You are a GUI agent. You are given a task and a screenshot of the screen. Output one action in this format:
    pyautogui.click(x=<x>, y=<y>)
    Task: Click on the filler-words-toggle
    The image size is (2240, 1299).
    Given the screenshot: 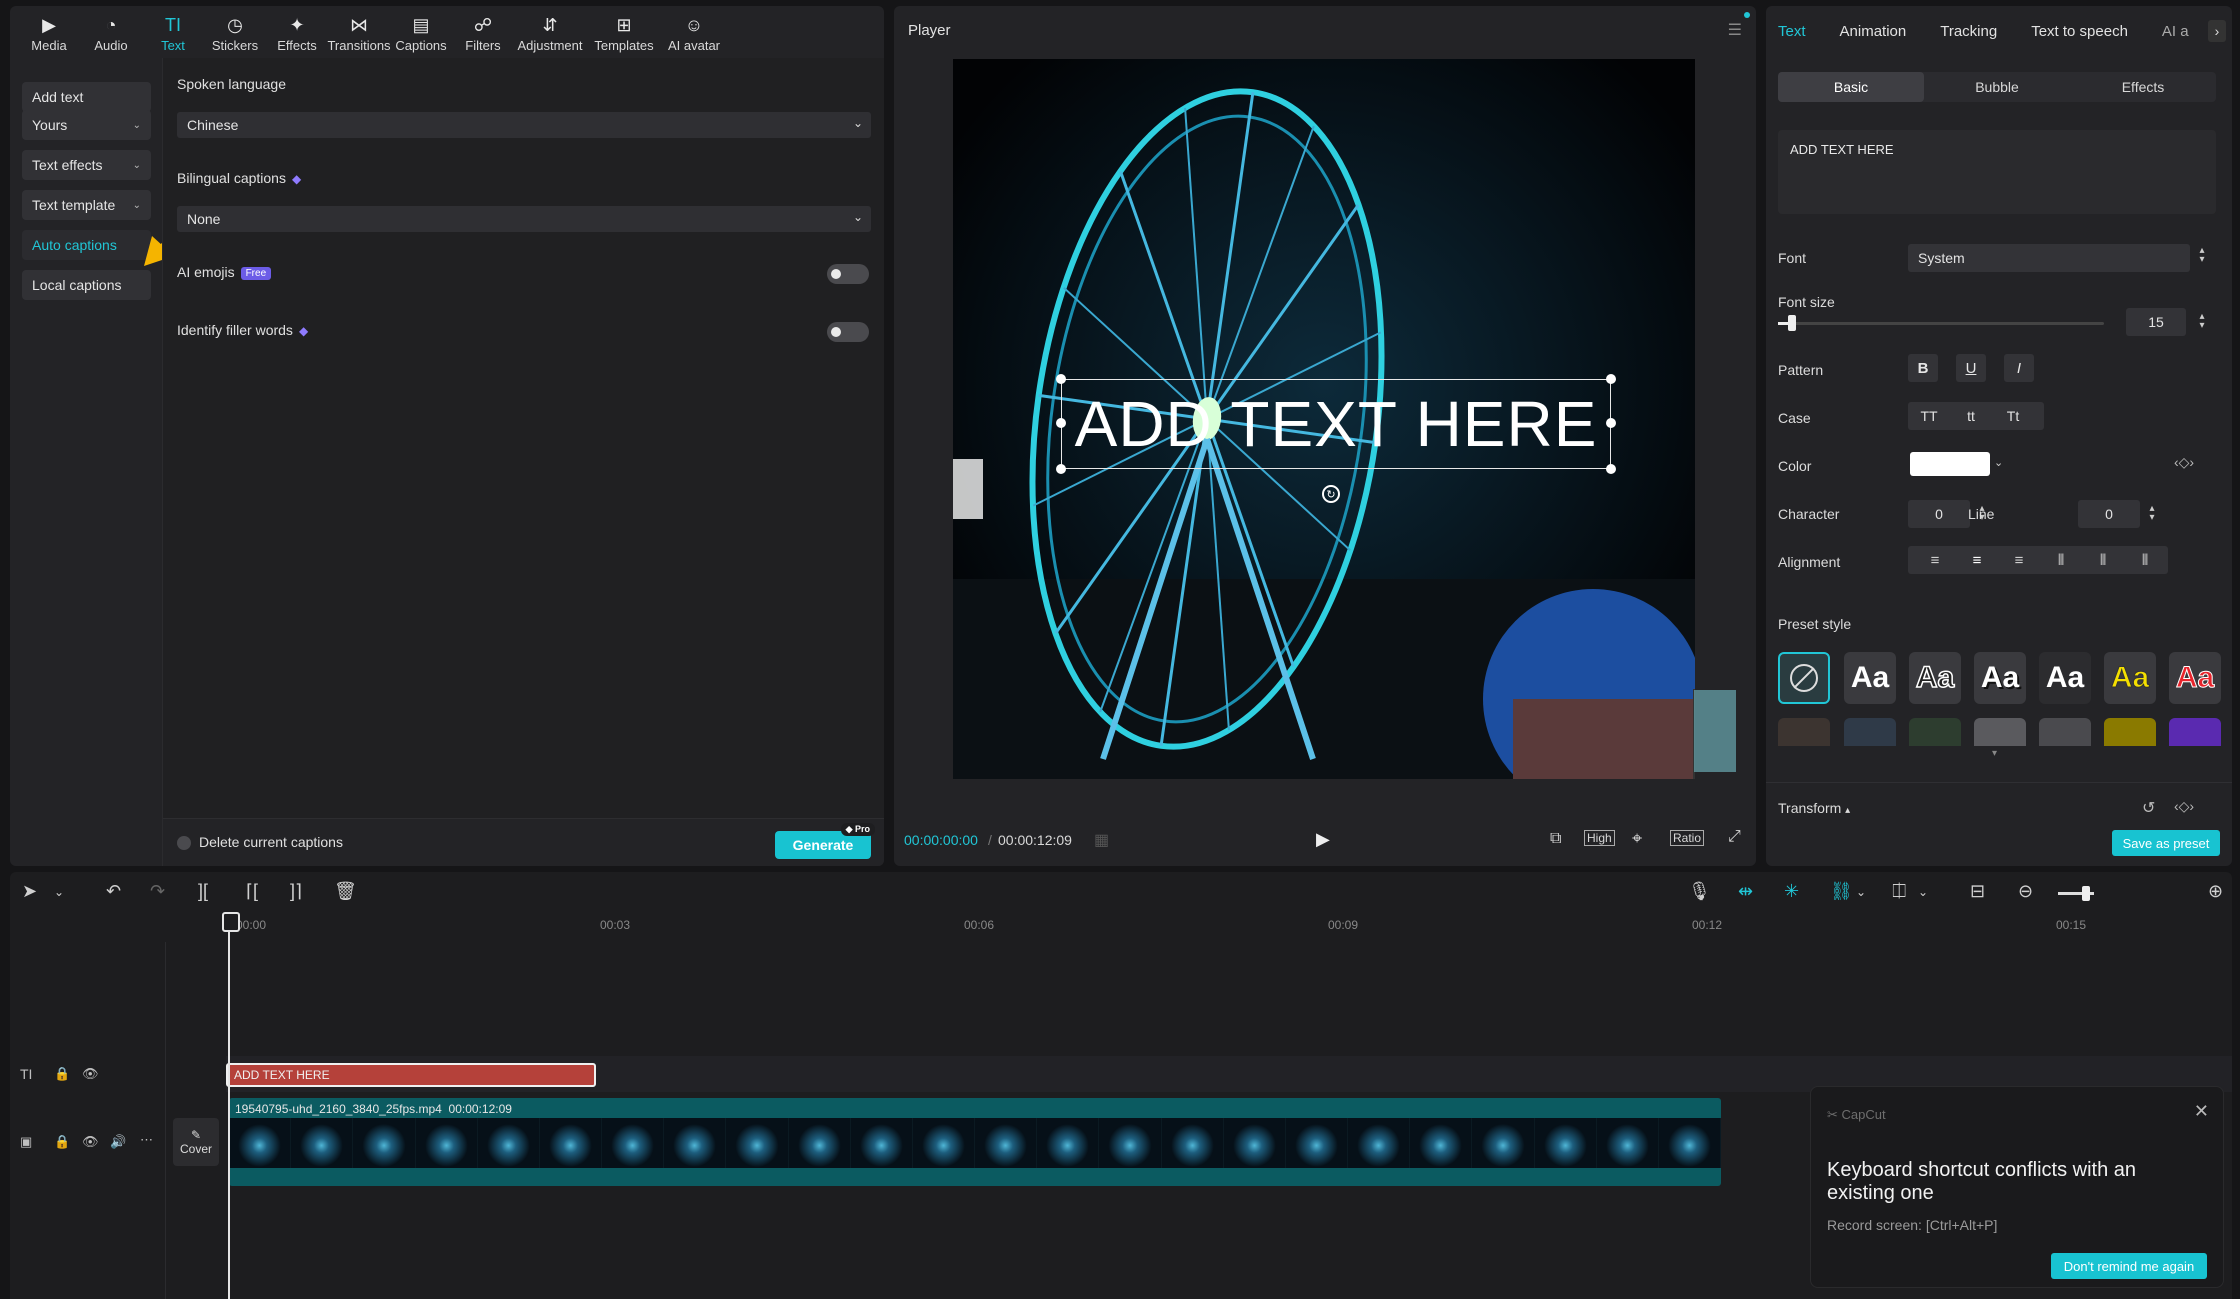 What is the action you would take?
    pyautogui.click(x=848, y=332)
    